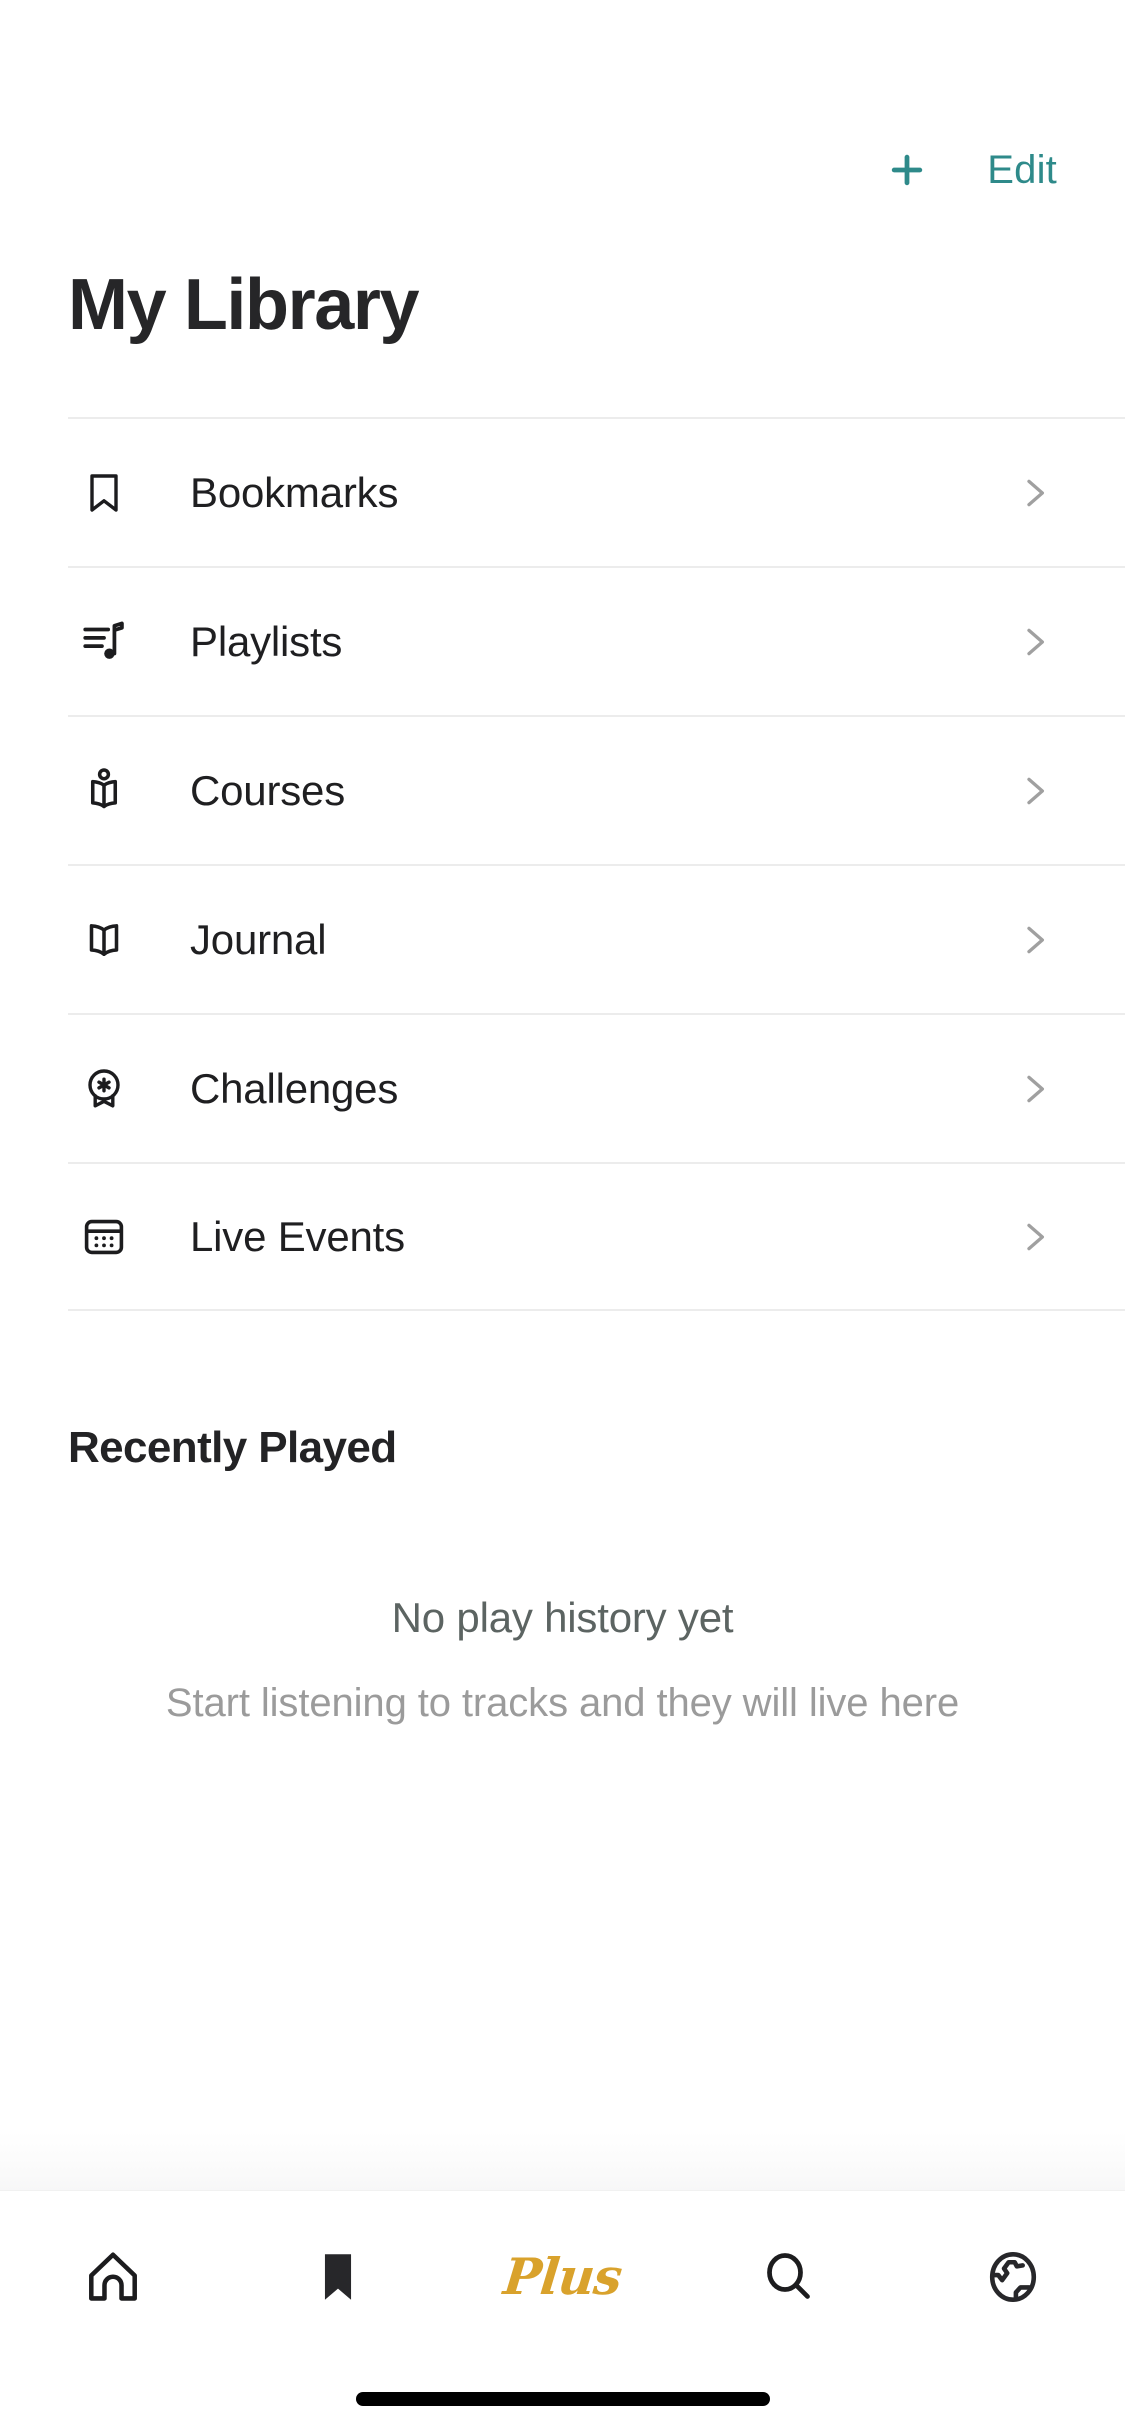 The width and height of the screenshot is (1125, 2436). What do you see at coordinates (104, 940) in the screenshot?
I see `open-book-icon` at bounding box center [104, 940].